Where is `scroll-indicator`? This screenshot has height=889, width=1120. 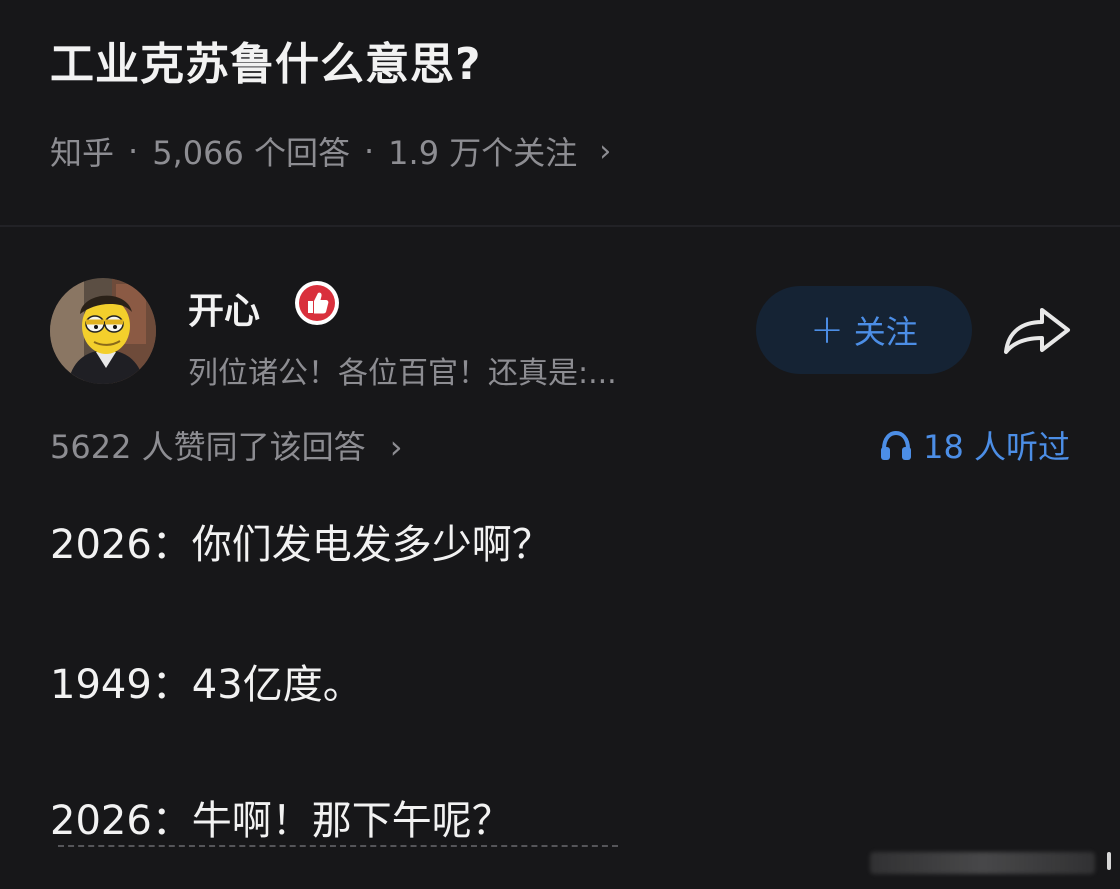 scroll-indicator is located at coordinates (1109, 861).